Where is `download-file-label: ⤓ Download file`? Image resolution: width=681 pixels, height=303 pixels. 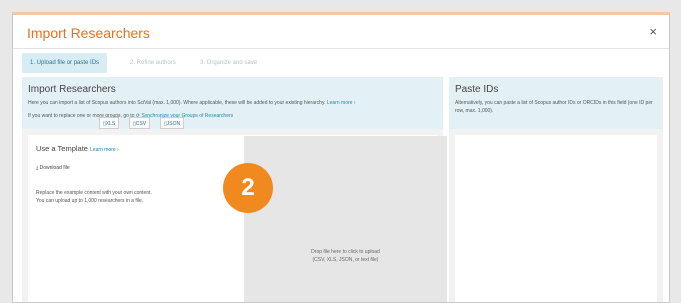
download-file-label: ⤓ Download file is located at coordinates (53, 168).